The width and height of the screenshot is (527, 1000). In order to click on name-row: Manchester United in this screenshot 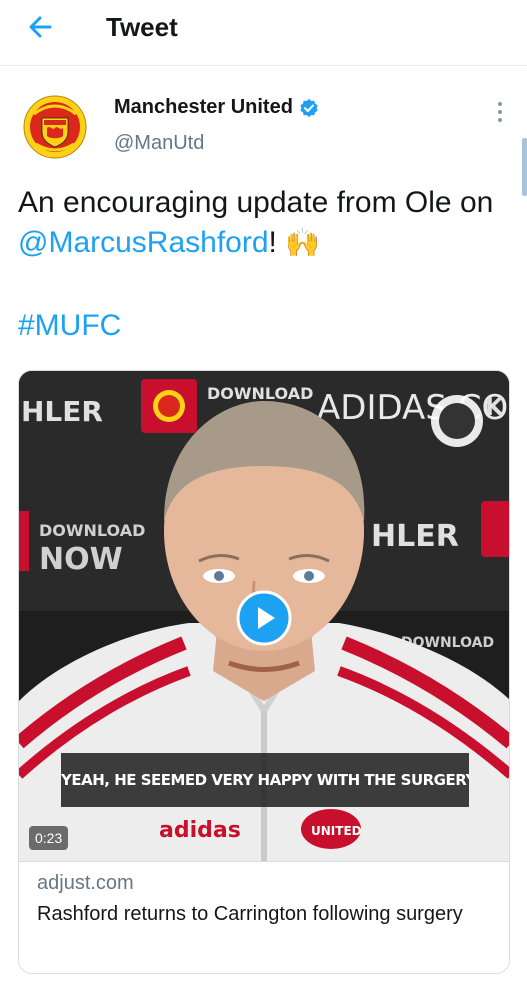, I will do `click(216, 107)`.